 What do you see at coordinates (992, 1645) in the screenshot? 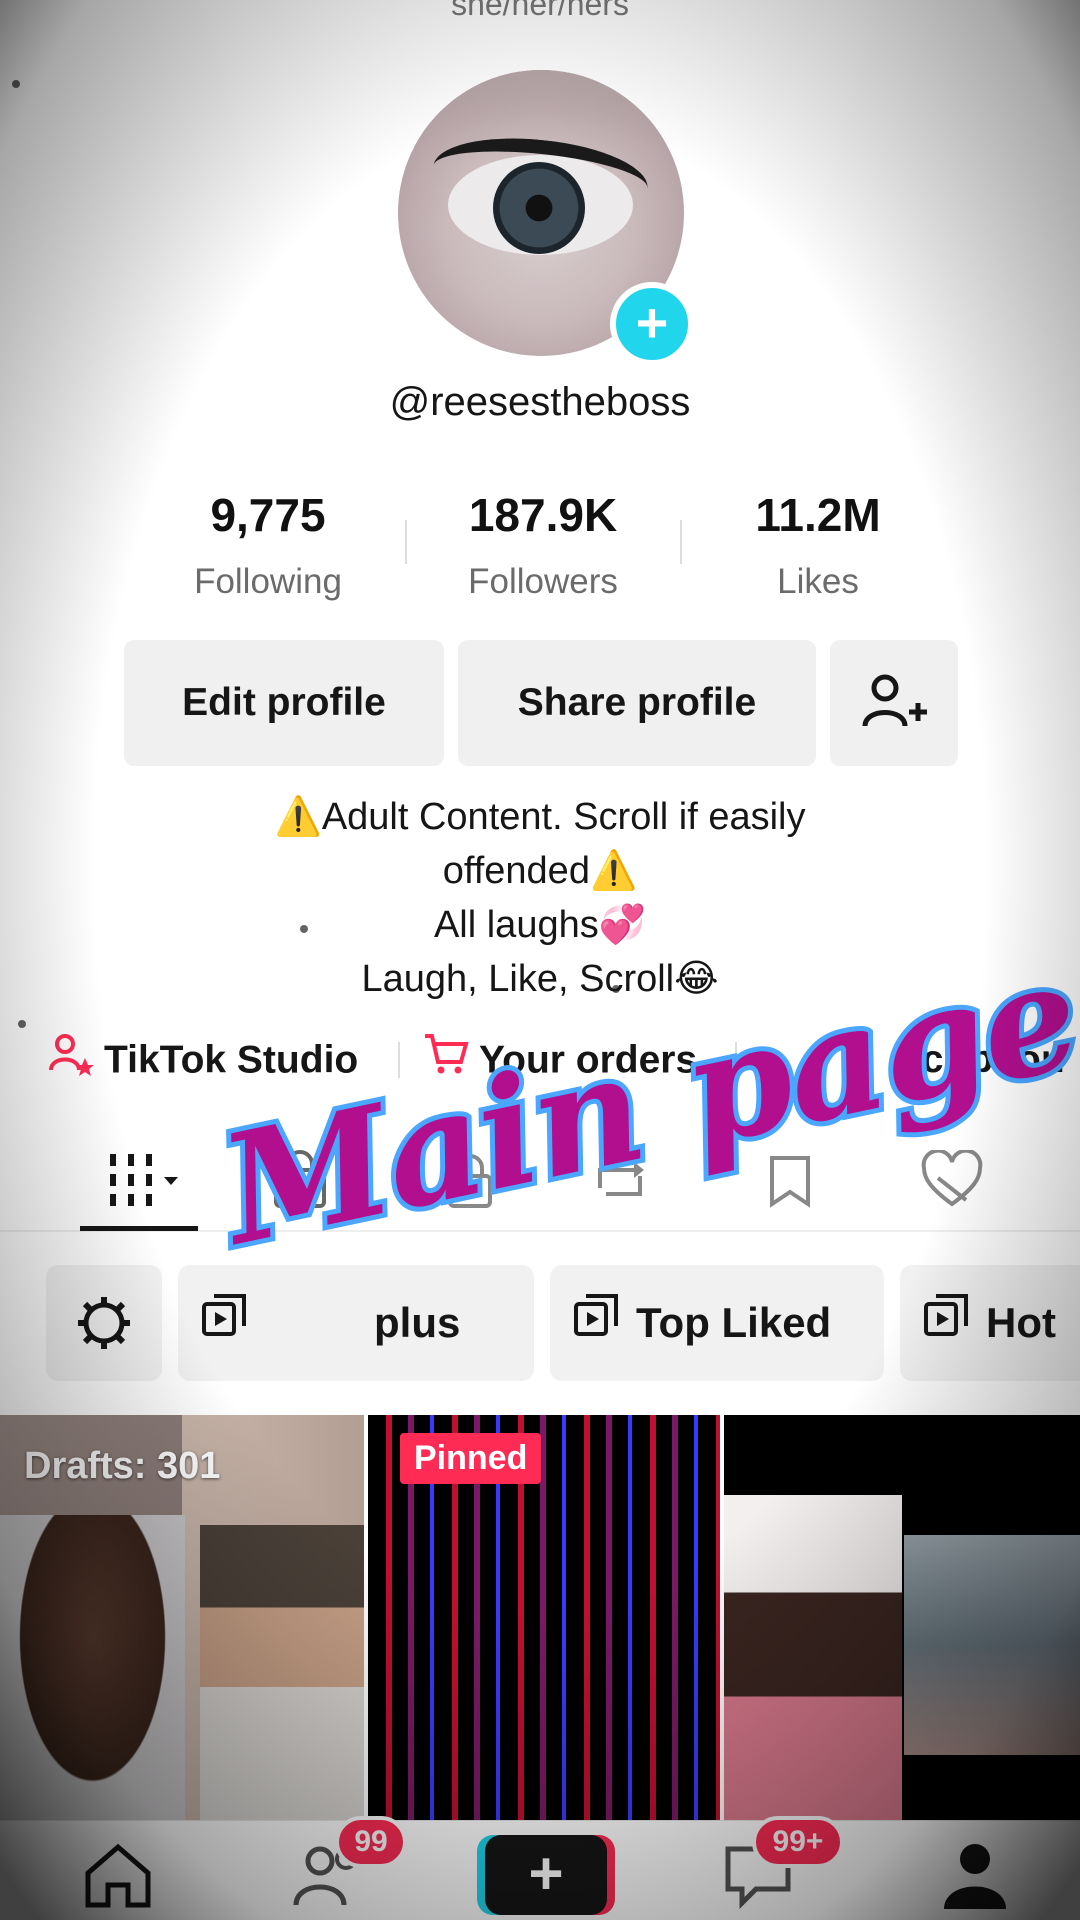
I see `thumbnail-room` at bounding box center [992, 1645].